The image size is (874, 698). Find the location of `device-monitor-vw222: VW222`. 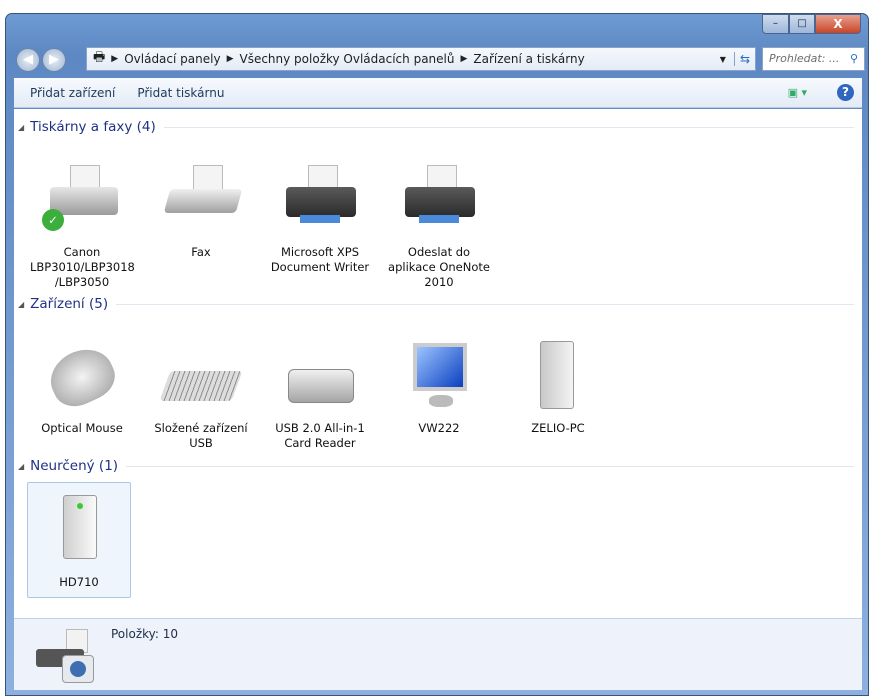

device-monitor-vw222: VW222 is located at coordinates (439, 388).